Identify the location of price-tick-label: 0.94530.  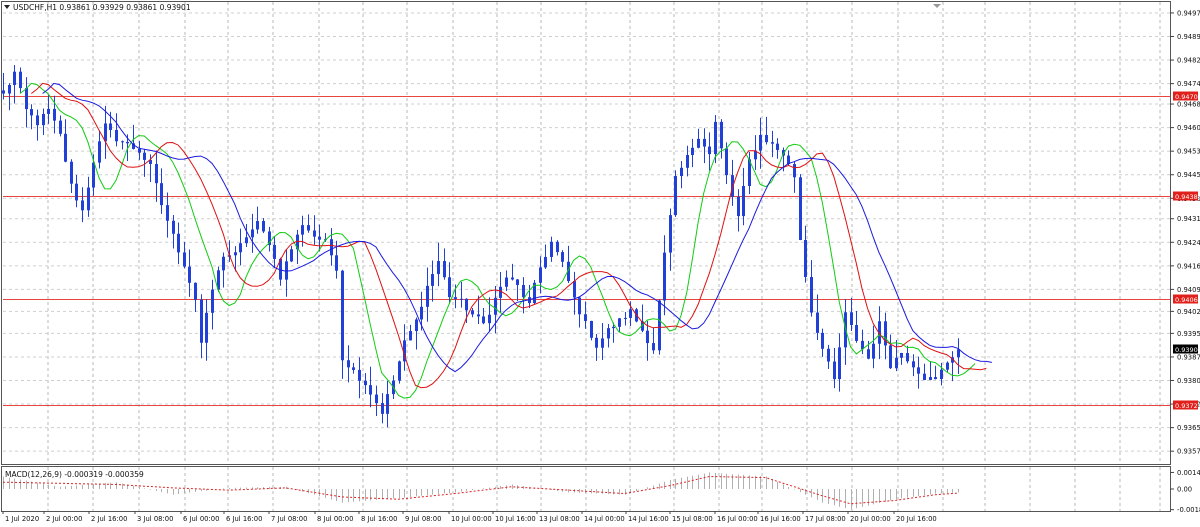
(1188, 152).